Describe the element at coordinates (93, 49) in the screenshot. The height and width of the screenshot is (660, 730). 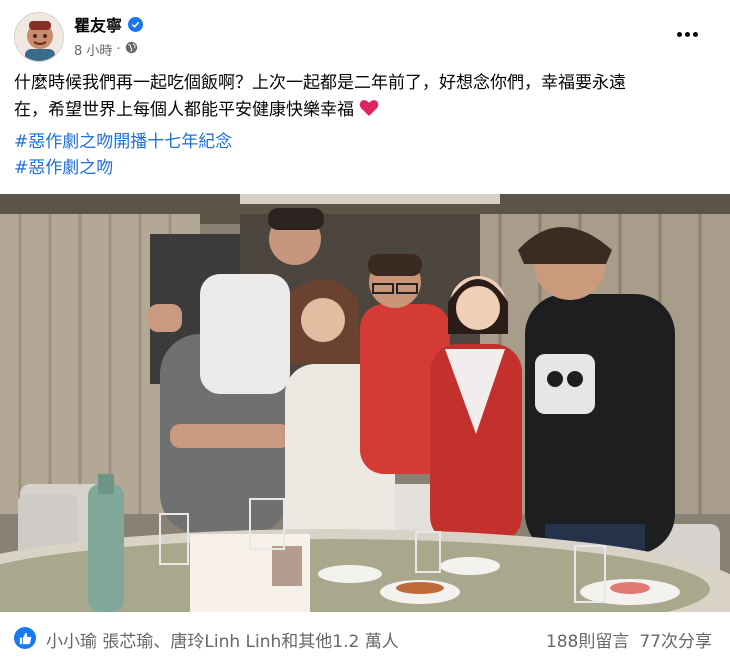
I see `post-timestamp: 8 小時` at that location.